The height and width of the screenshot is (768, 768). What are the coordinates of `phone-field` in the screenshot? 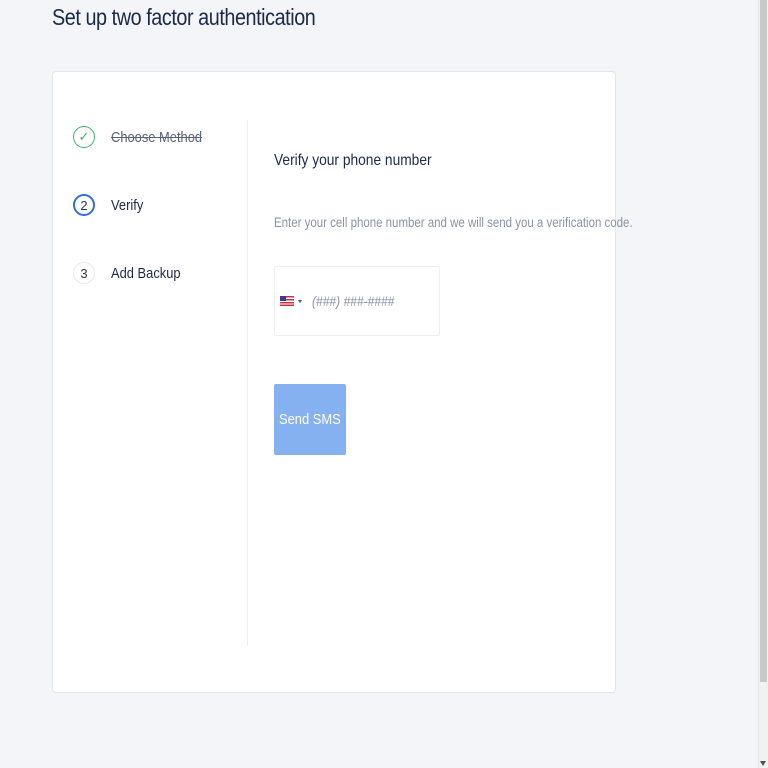 It's located at (357, 301).